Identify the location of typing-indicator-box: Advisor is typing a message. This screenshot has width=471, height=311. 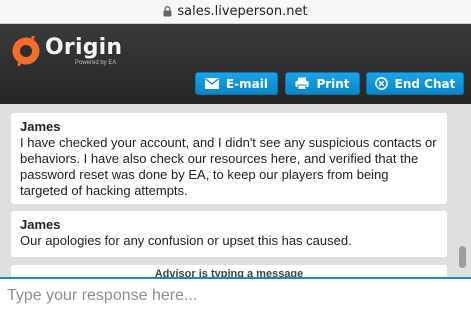
(229, 271).